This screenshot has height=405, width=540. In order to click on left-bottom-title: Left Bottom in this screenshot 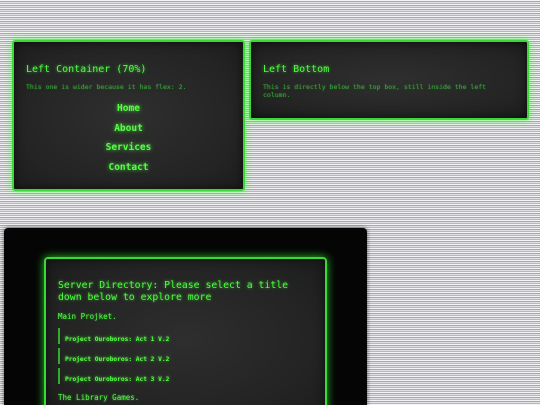, I will do `click(296, 69)`.